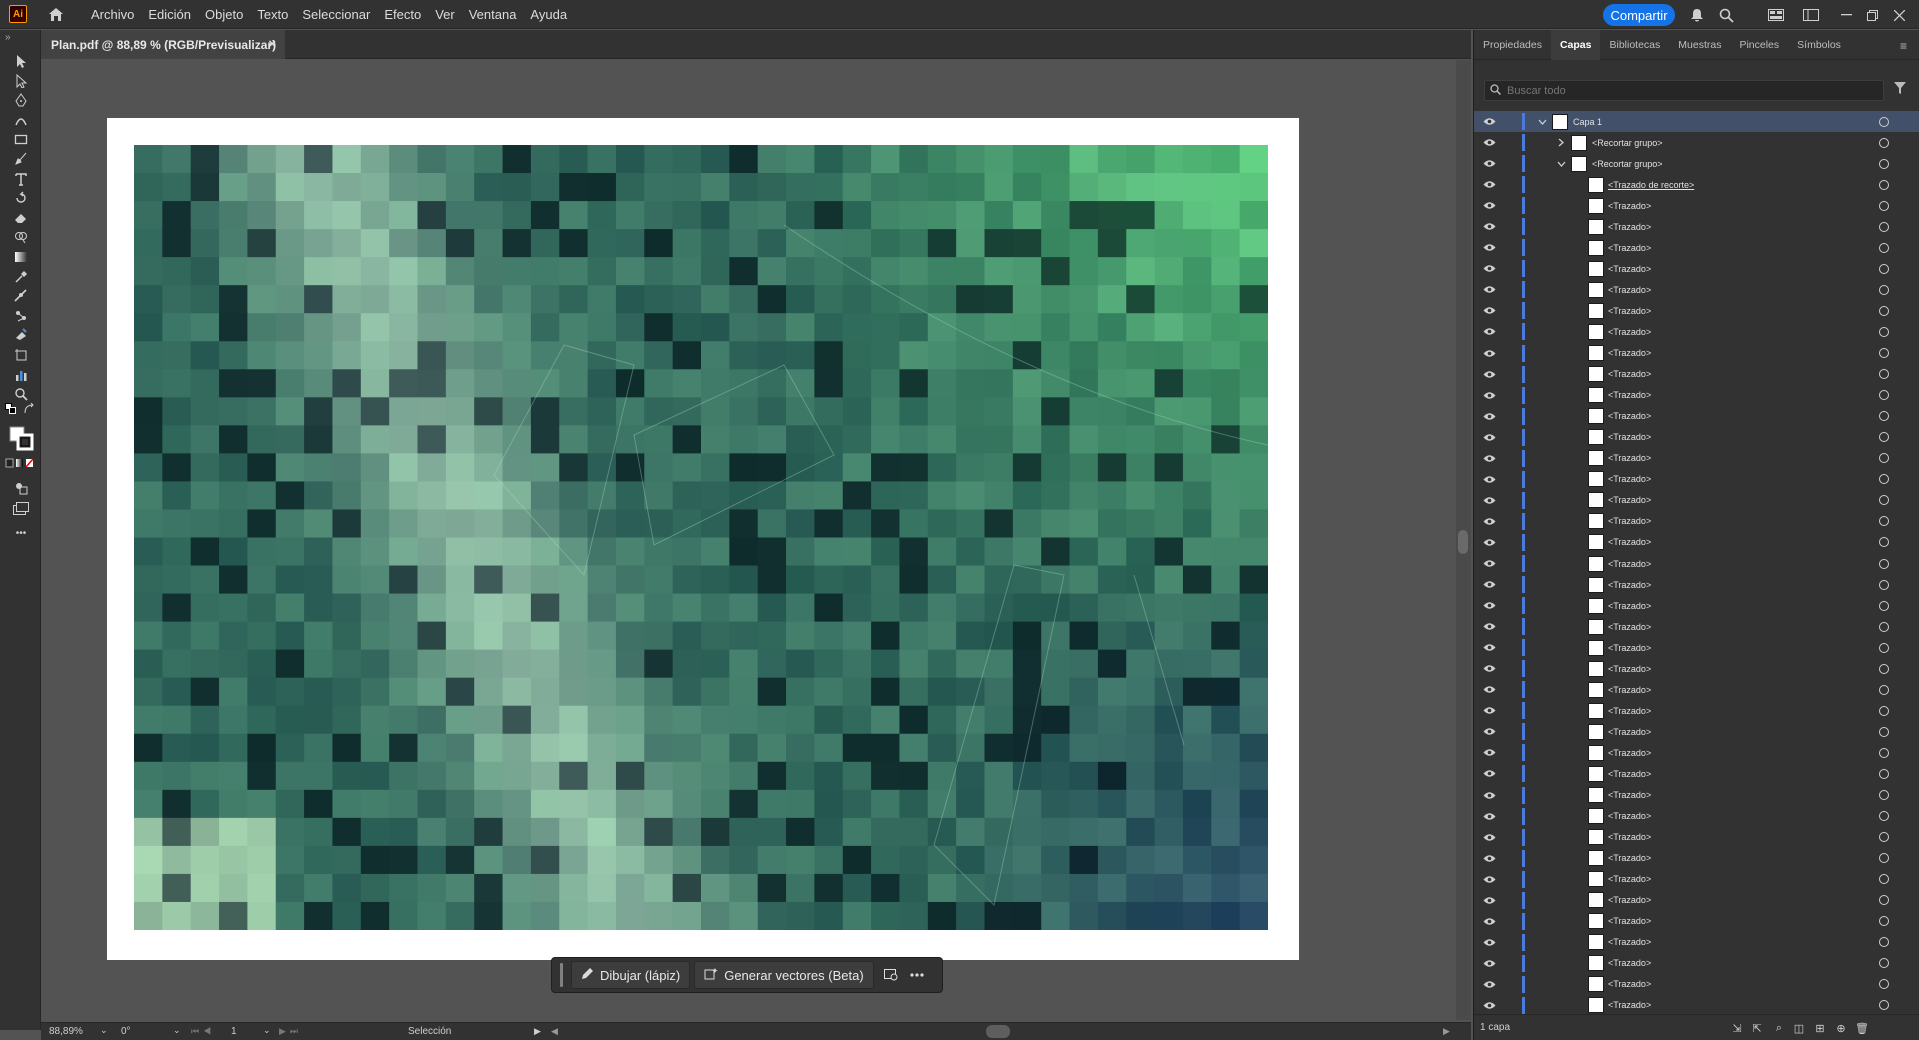 The height and width of the screenshot is (1040, 1919). Describe the element at coordinates (267, 1030) in the screenshot. I see `page-dropdown-icon: ⌄` at that location.